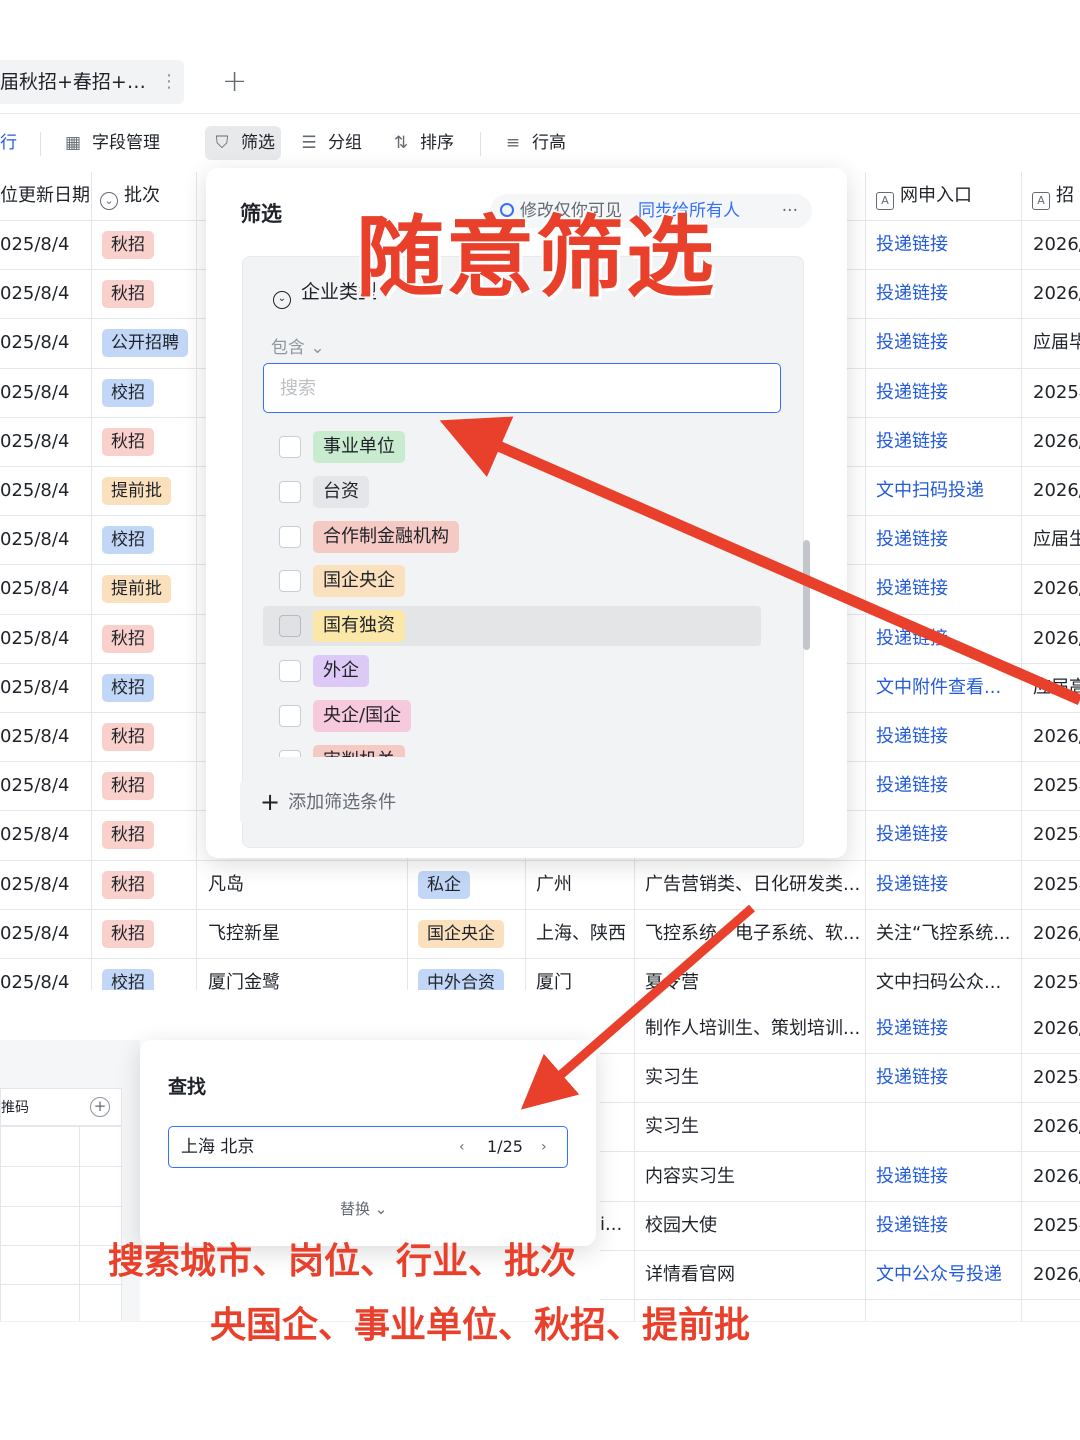  Describe the element at coordinates (8, 143) in the screenshot. I see `toolbar-row-button: 行` at that location.